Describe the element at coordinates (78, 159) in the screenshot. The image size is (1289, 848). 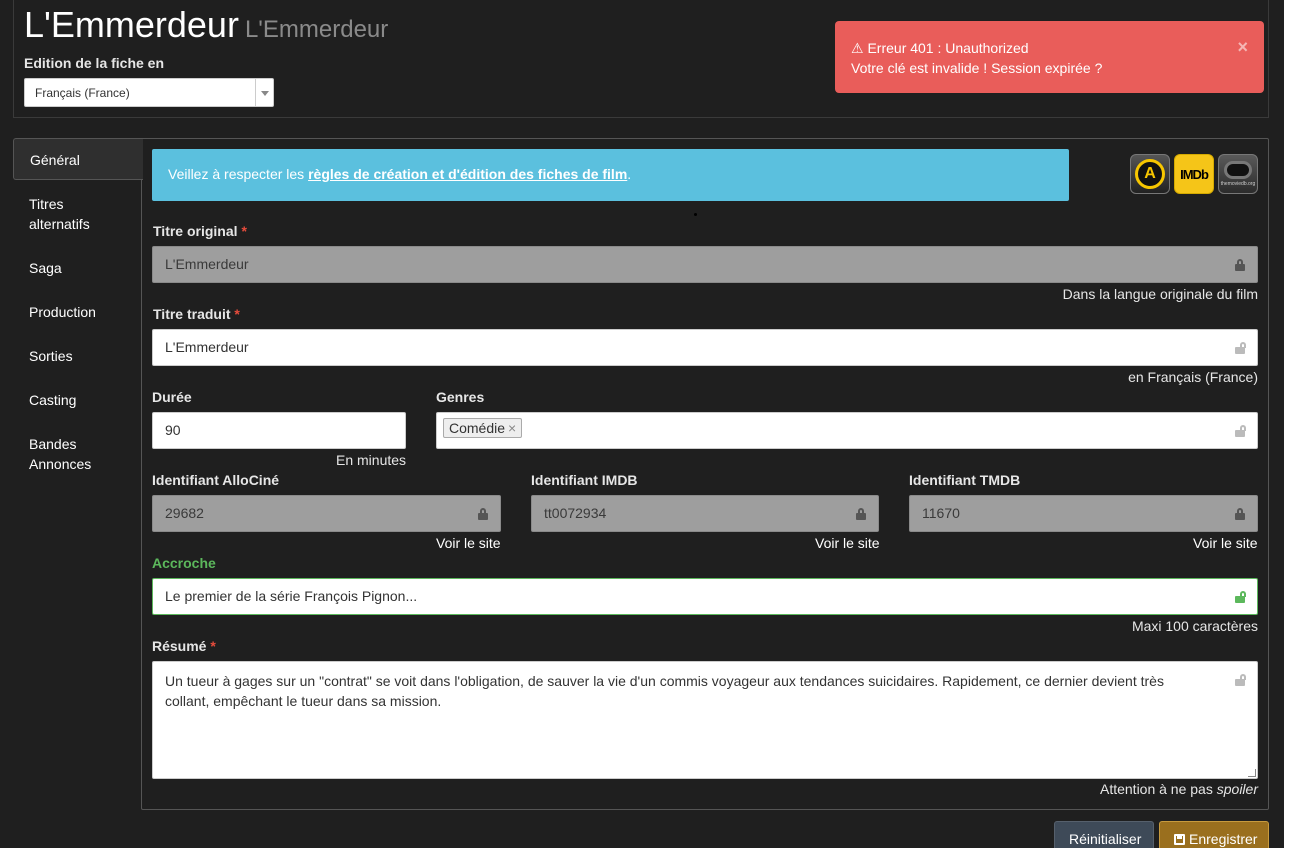
I see `sidebar-item-general: Général` at that location.